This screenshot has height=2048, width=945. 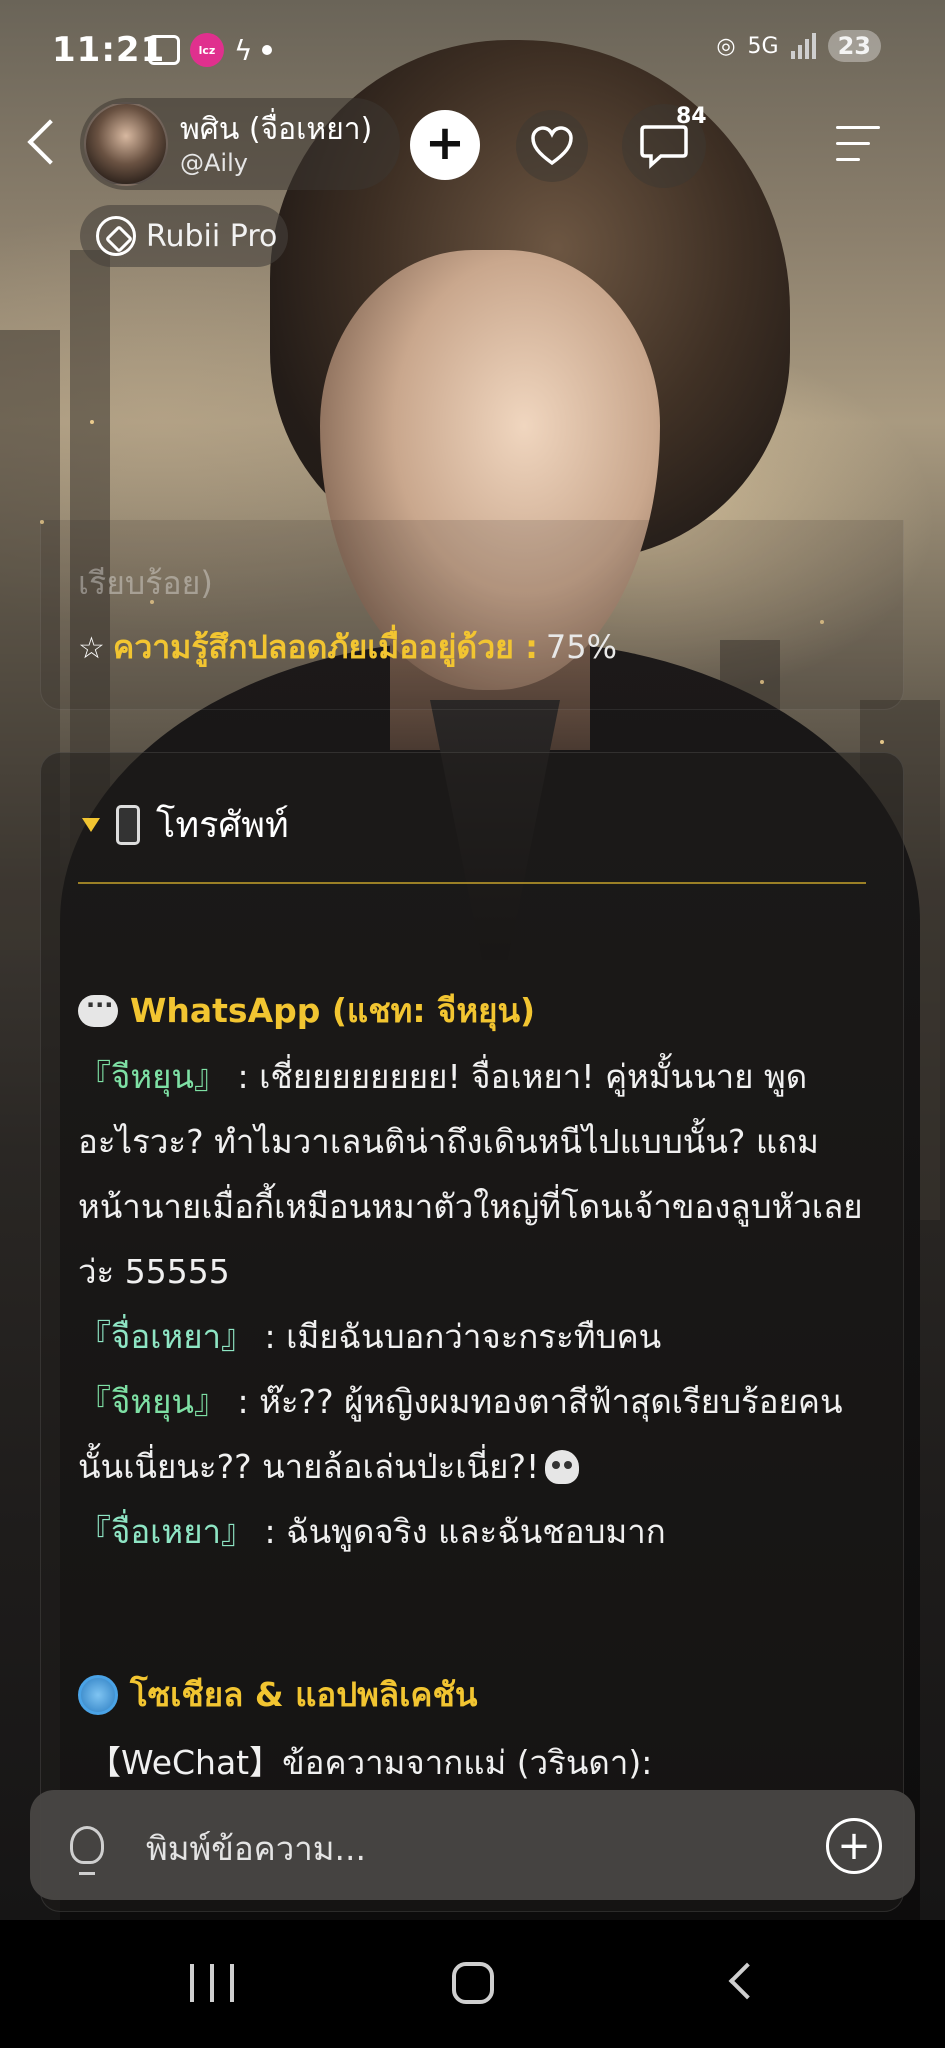 I want to click on add-attachment-button: +, so click(x=854, y=1846).